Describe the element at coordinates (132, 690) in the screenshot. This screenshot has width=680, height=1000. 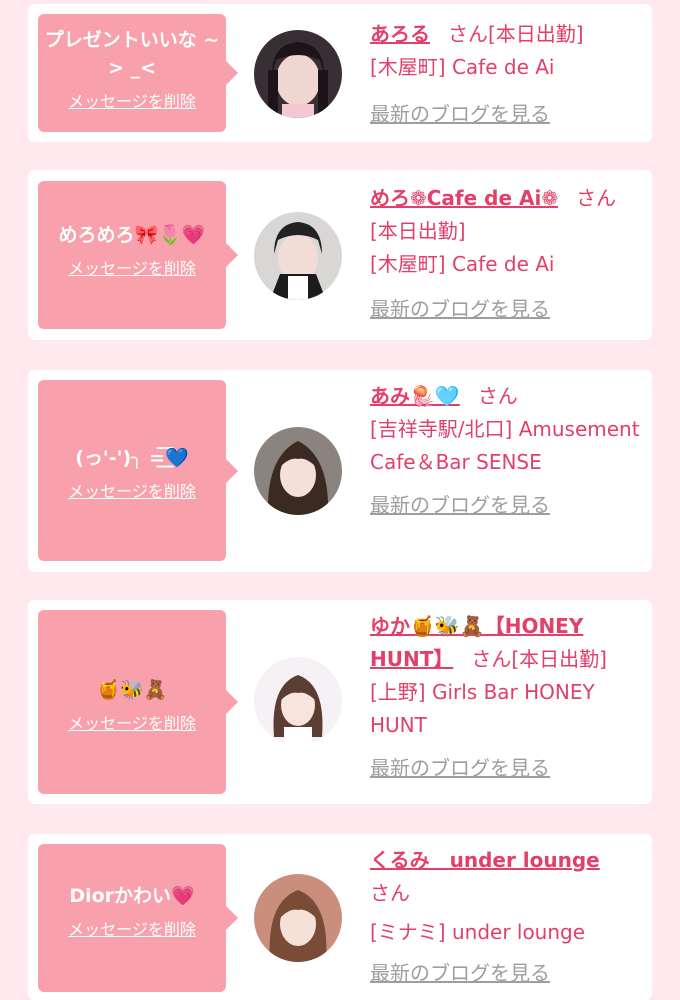
I see `message-text: 🍯🐝🧸` at that location.